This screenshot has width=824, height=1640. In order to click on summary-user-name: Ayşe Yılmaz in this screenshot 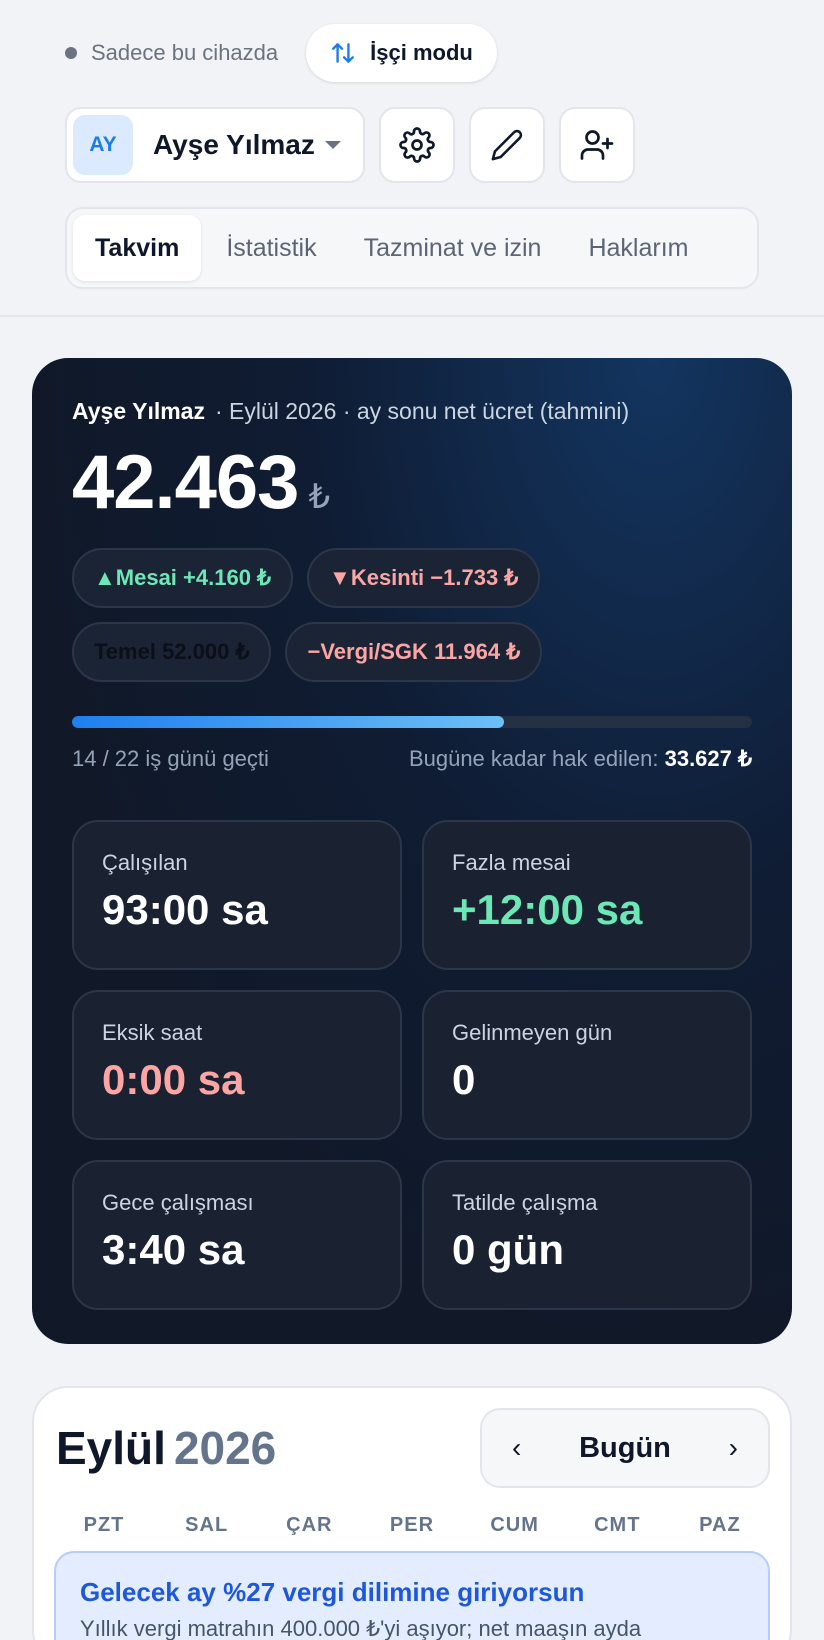, I will do `click(138, 411)`.